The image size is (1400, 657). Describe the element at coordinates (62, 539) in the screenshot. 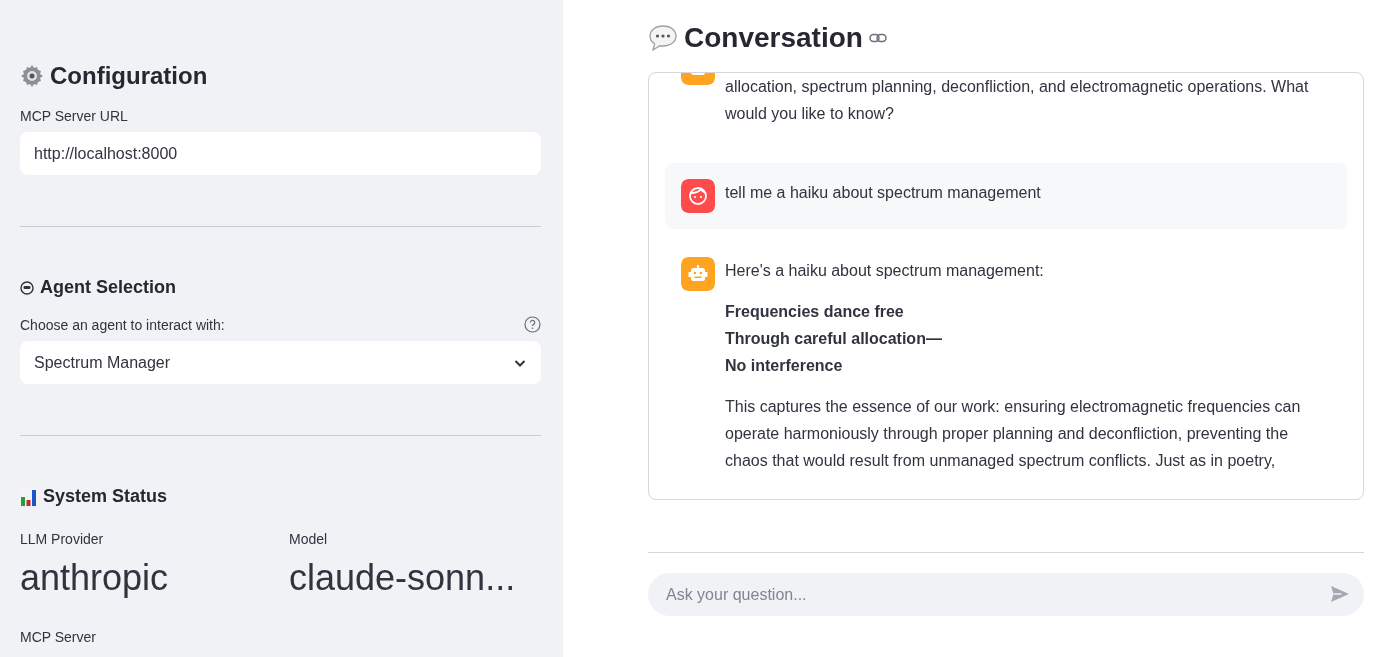

I see `metric-label: LLM Provider` at that location.